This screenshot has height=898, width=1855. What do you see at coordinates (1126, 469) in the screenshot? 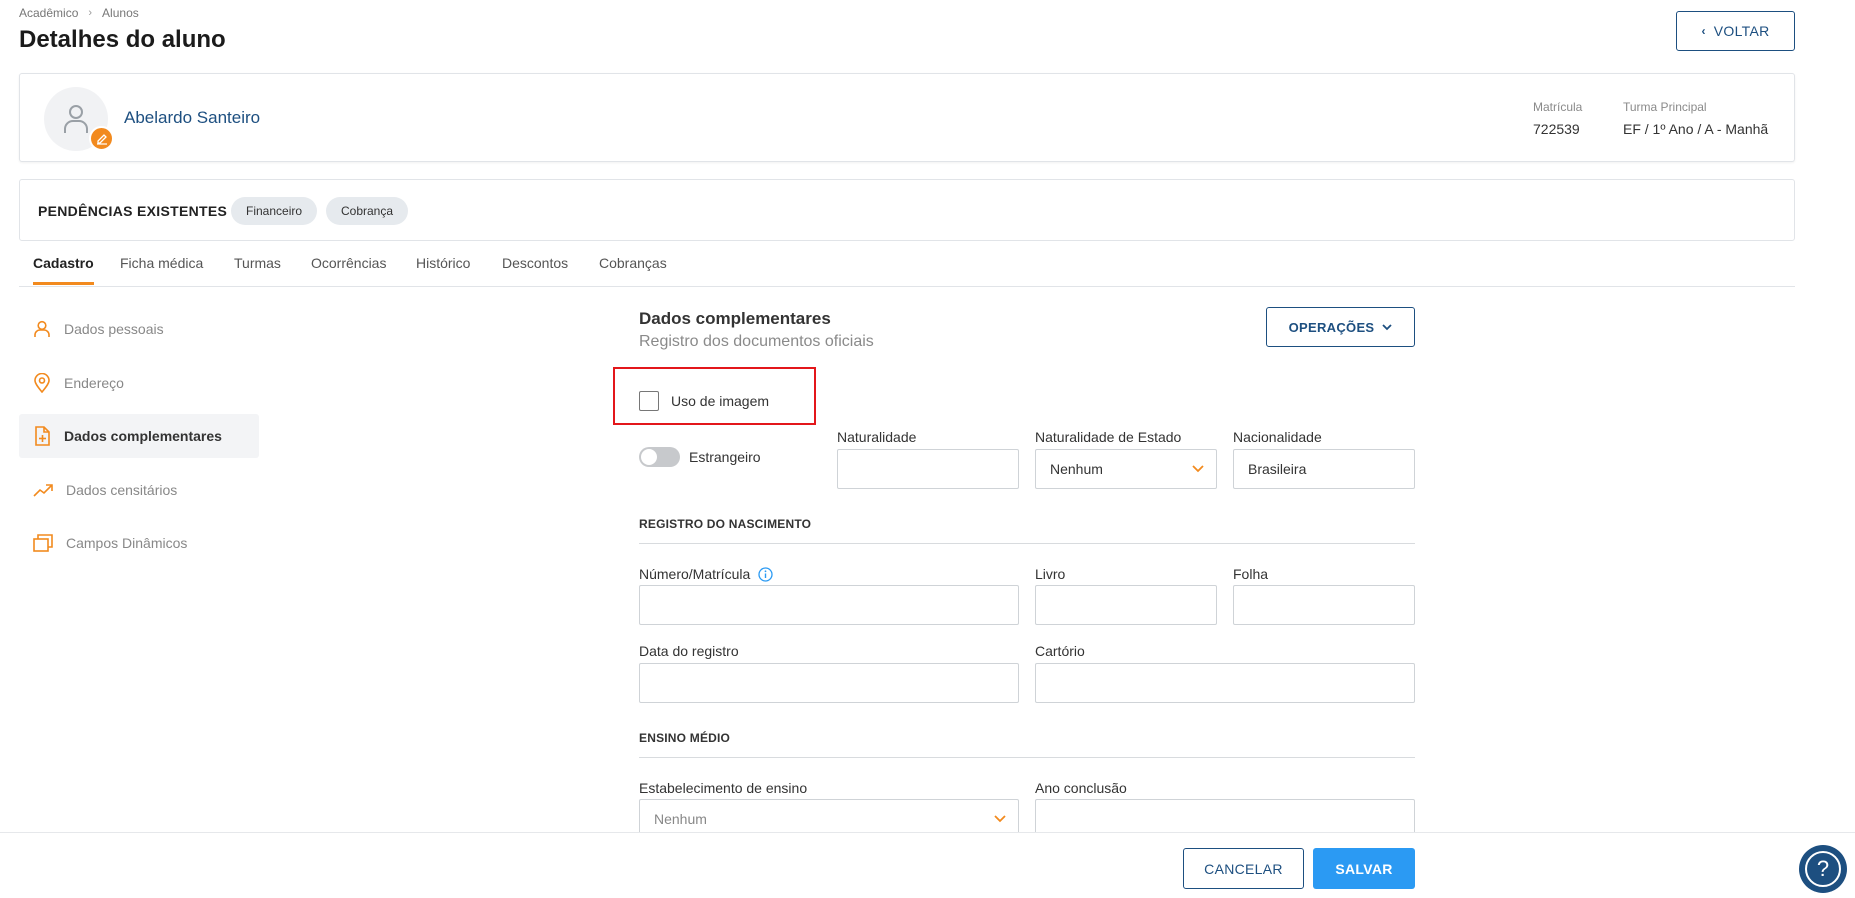
I see `naturalidade-estado-select: Nenhum` at bounding box center [1126, 469].